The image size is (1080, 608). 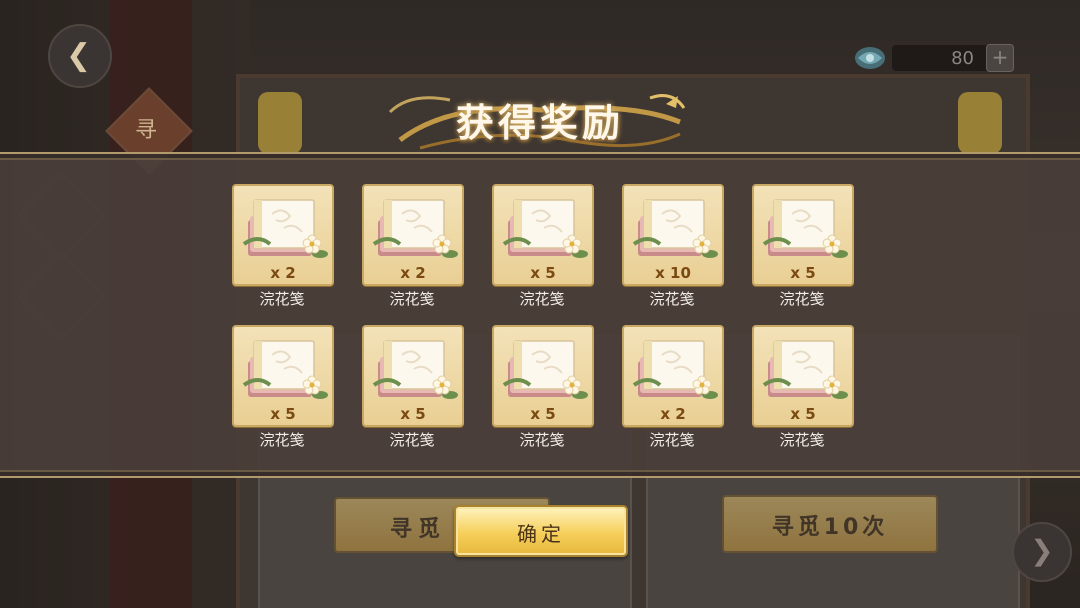 I want to click on next-arrow-button: ❯, so click(x=1042, y=552).